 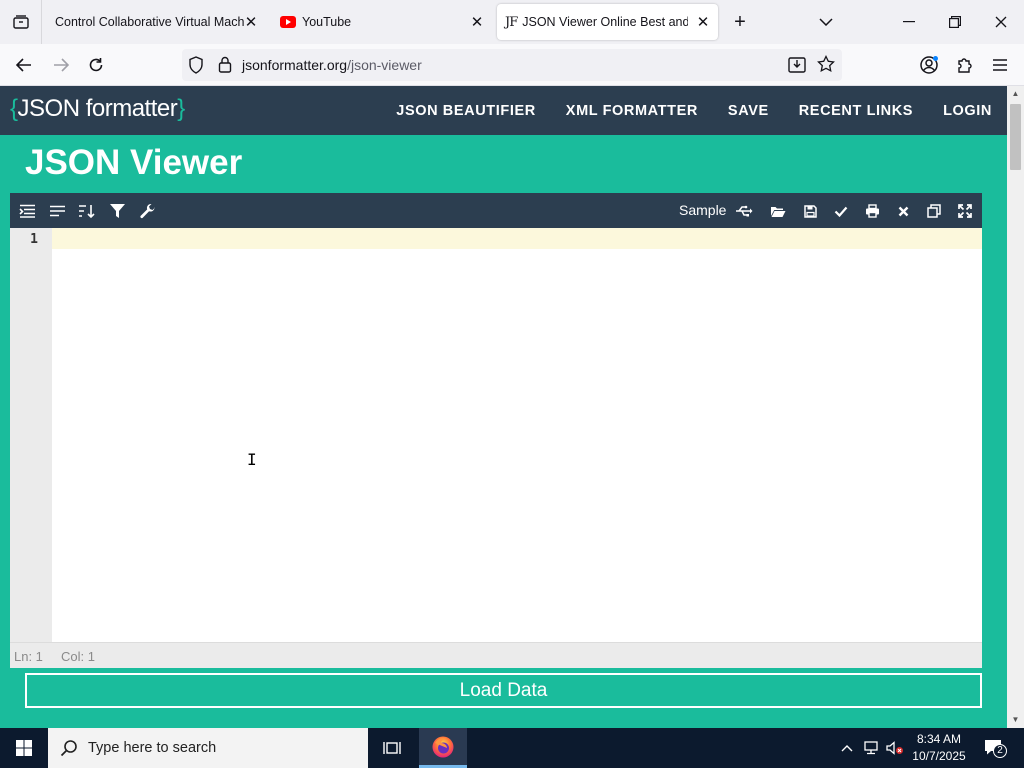 I want to click on network-icon, so click(x=871, y=748).